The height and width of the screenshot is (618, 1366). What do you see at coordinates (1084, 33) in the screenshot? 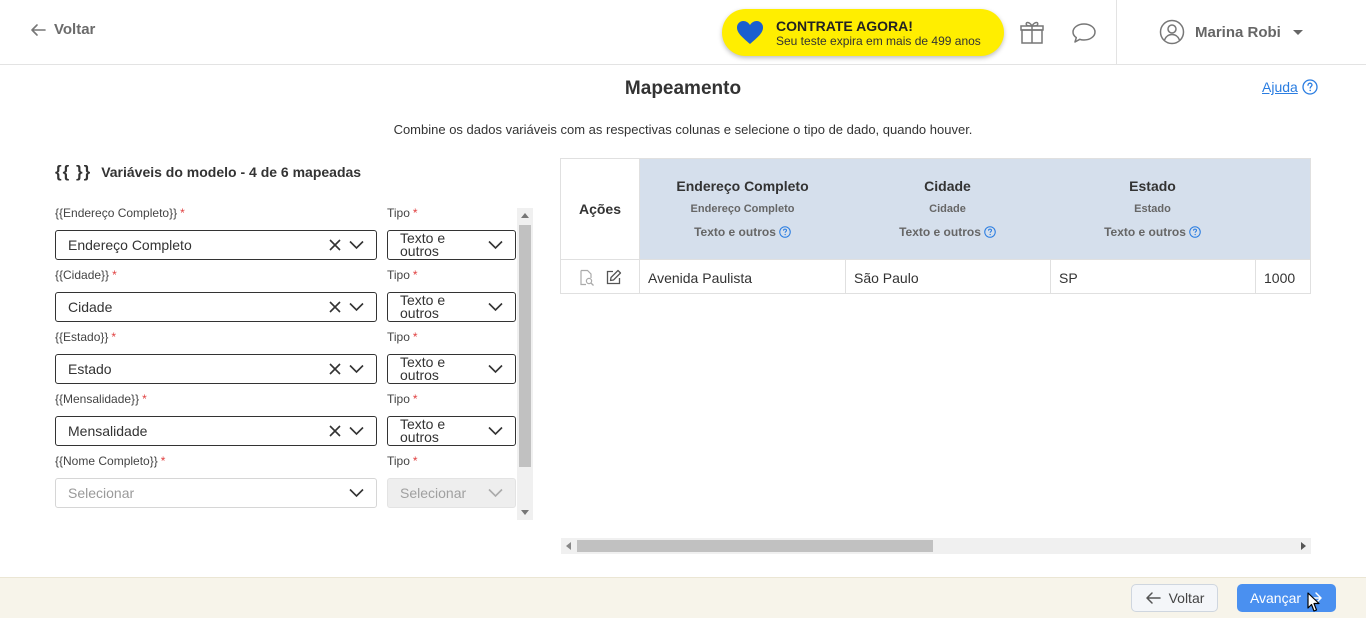
I see `chat-icon` at bounding box center [1084, 33].